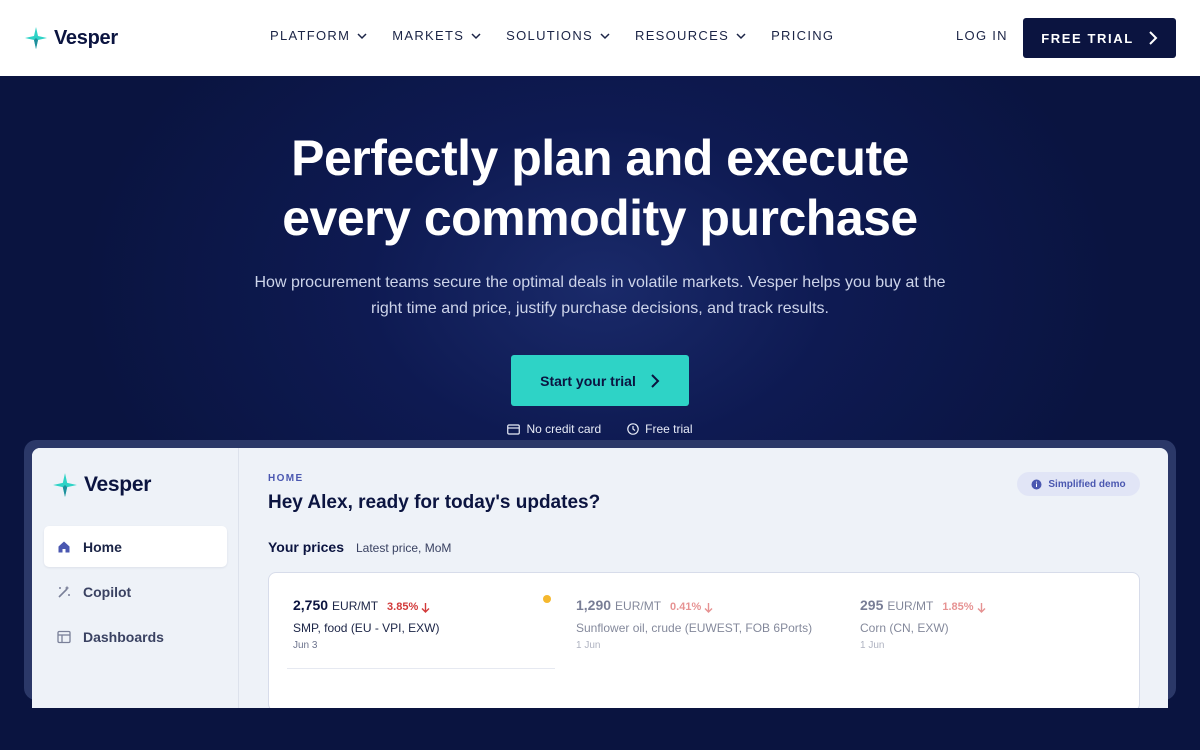  I want to click on price-change: 1.85%, so click(964, 607).